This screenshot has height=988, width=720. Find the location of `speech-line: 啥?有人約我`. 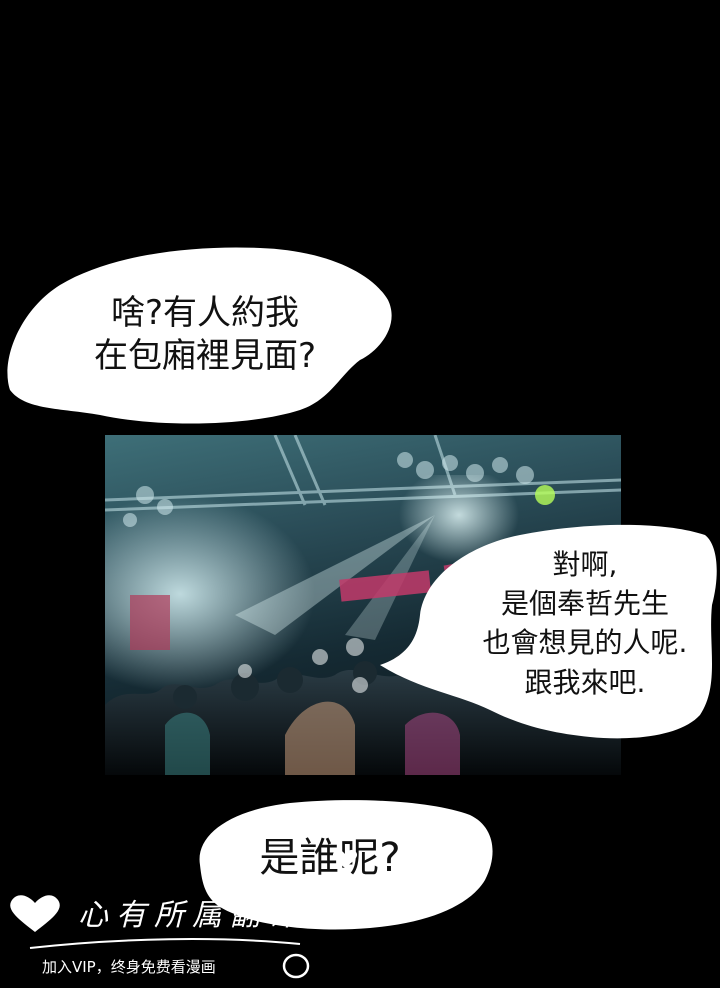

speech-line: 啥?有人約我 is located at coordinates (205, 313).